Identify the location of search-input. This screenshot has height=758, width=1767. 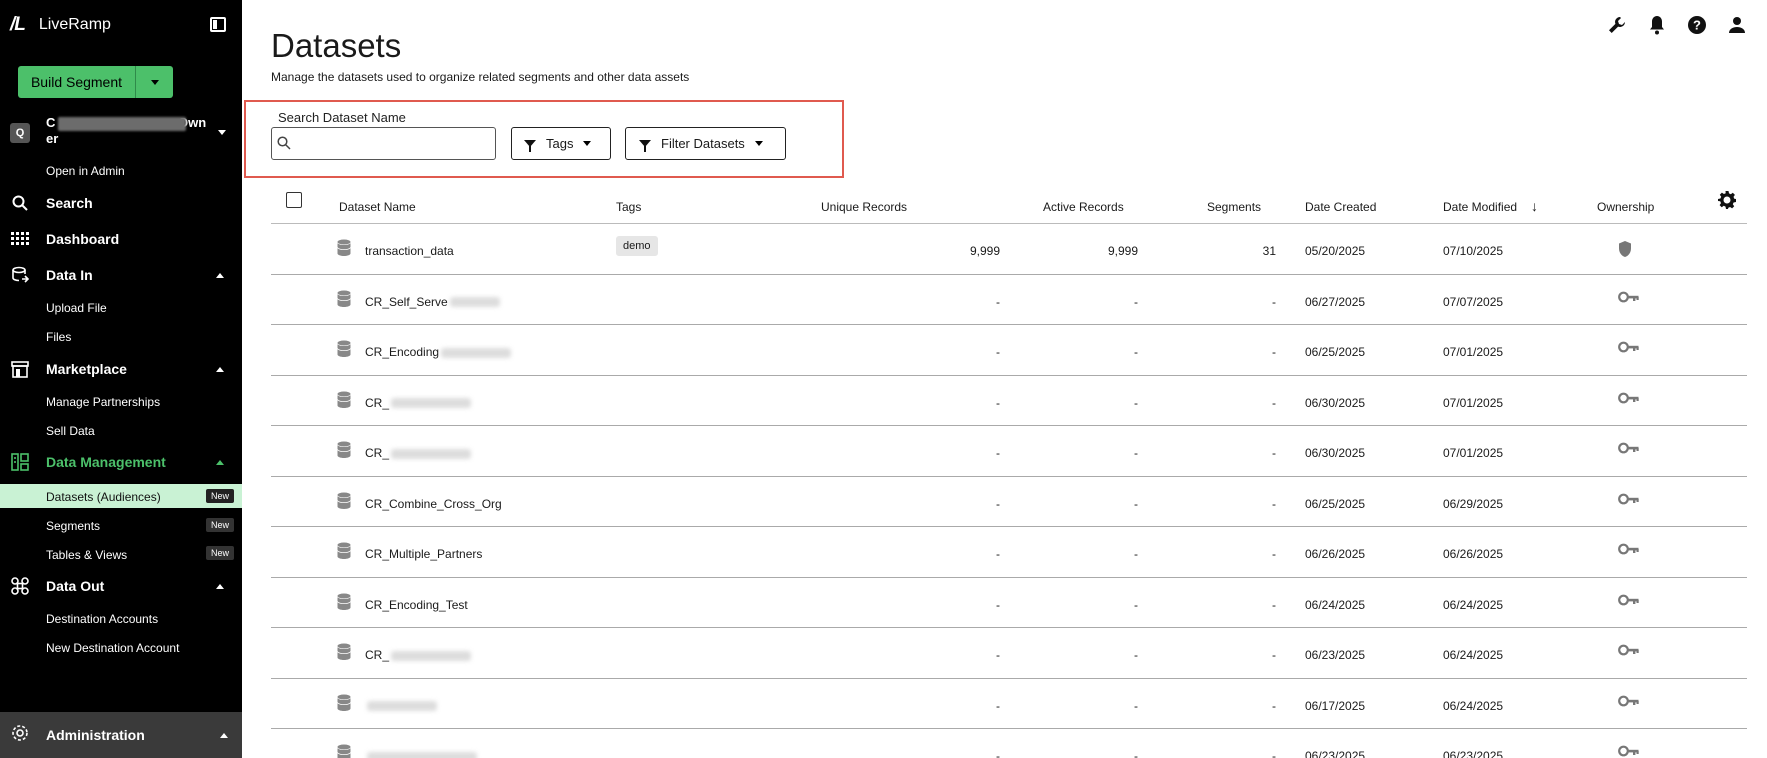
(383, 143).